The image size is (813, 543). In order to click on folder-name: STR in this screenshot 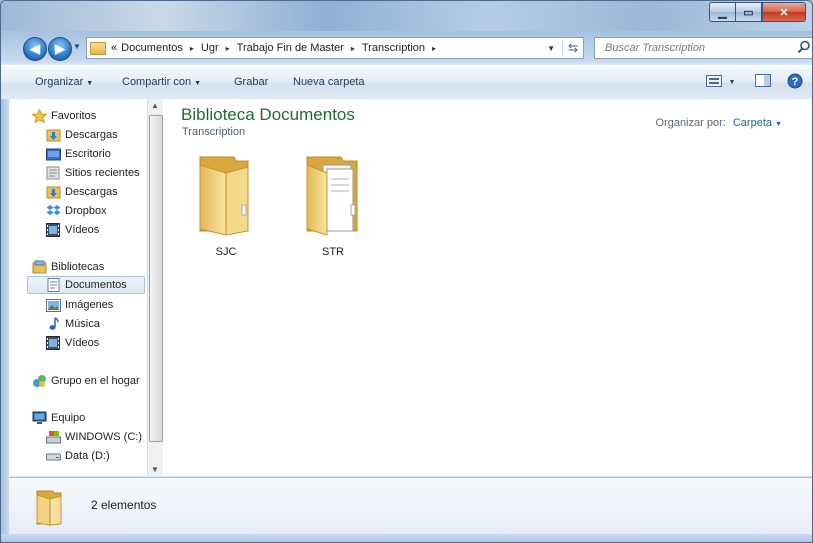, I will do `click(333, 252)`.